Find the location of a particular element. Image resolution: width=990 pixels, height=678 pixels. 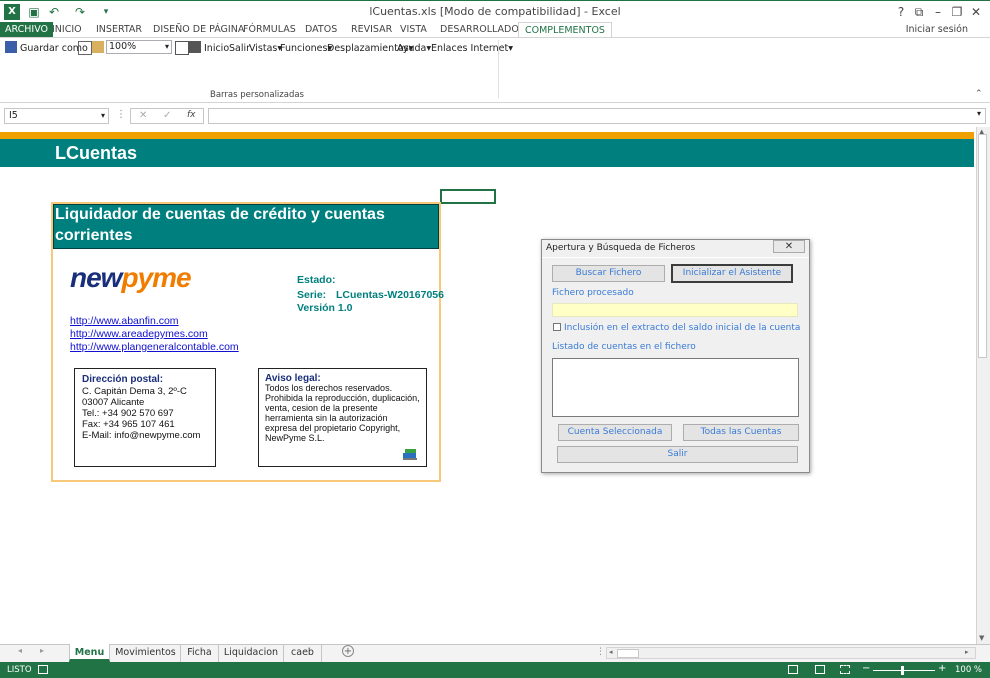

ribbon-display-icon: ⧉ is located at coordinates (919, 12).